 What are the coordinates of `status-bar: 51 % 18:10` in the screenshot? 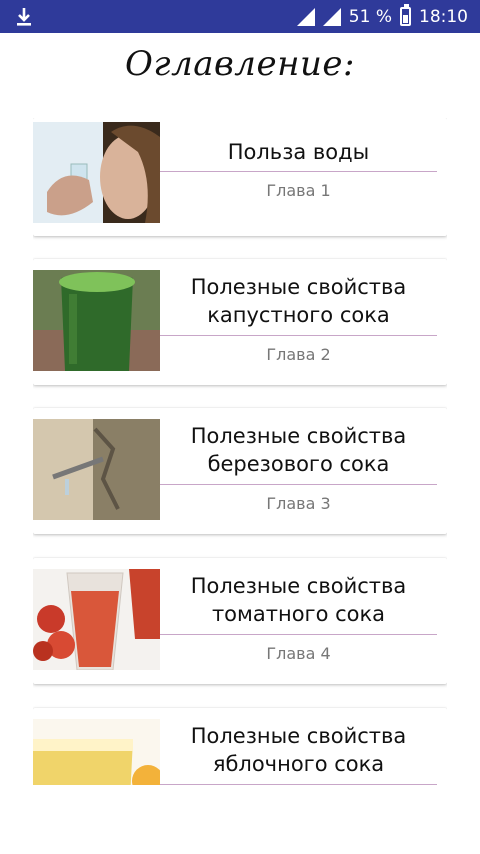 It's located at (240, 16).